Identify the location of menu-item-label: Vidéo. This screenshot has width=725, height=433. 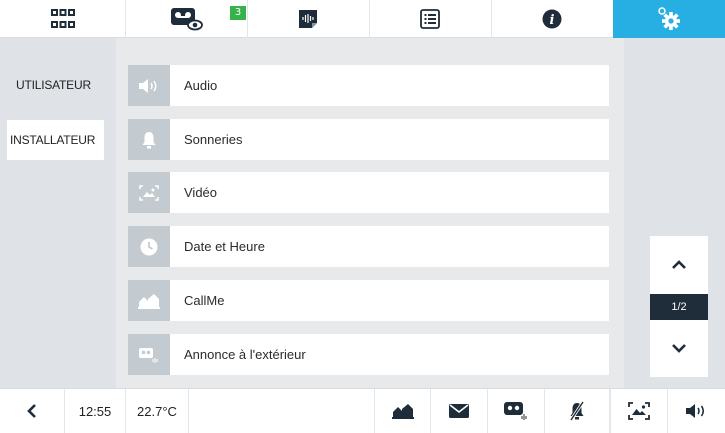
(201, 192).